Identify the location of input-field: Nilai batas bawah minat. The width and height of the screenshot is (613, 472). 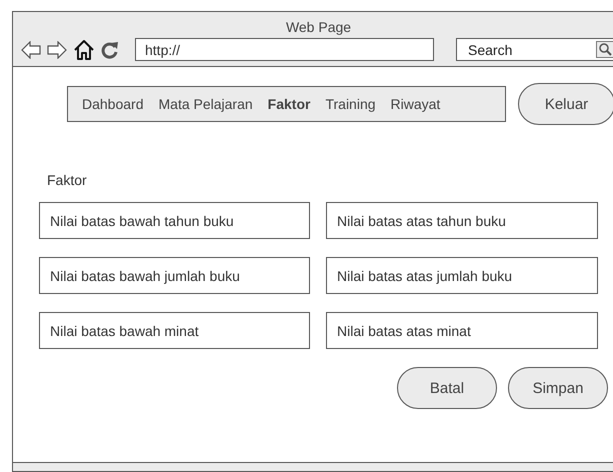
(174, 330).